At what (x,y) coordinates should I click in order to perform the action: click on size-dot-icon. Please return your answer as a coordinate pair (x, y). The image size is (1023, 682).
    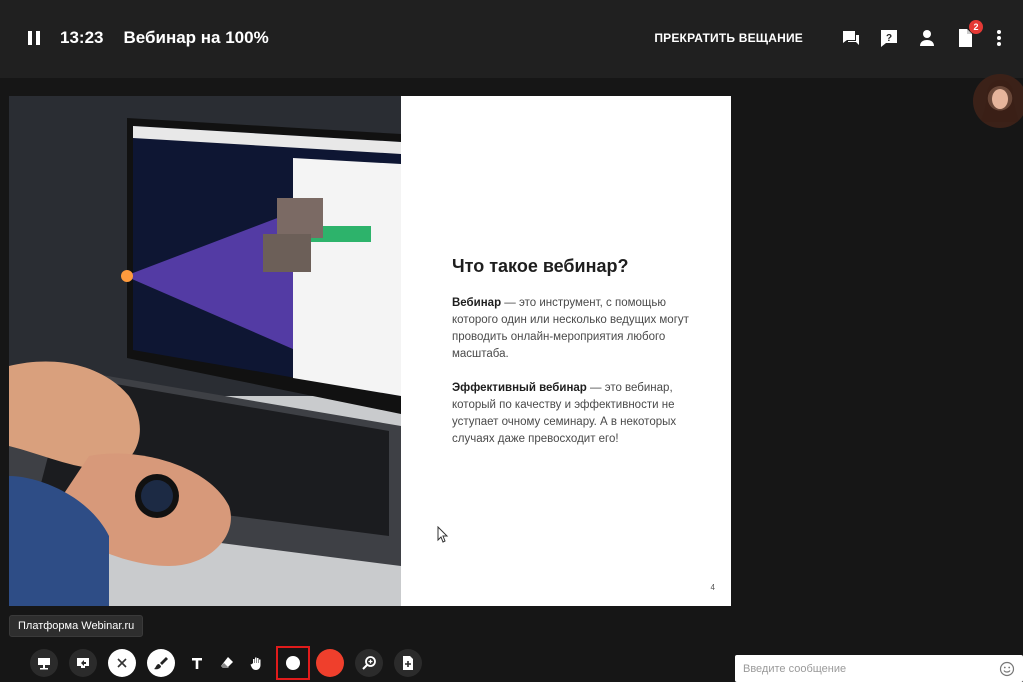
    Looking at the image, I should click on (293, 663).